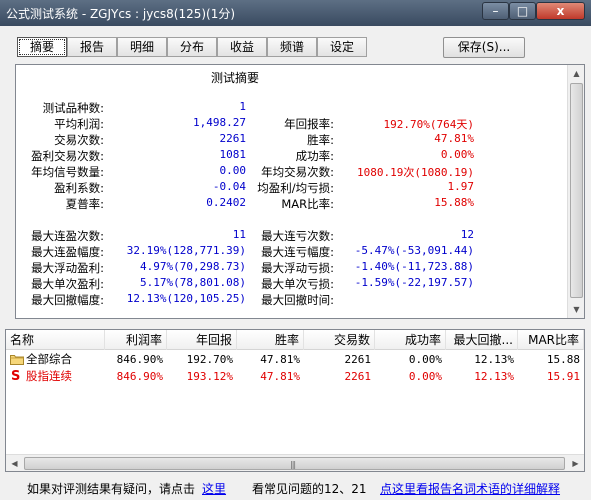 This screenshot has width=591, height=500. I want to click on summary-value: 5.17%(78,801.08), so click(193, 282).